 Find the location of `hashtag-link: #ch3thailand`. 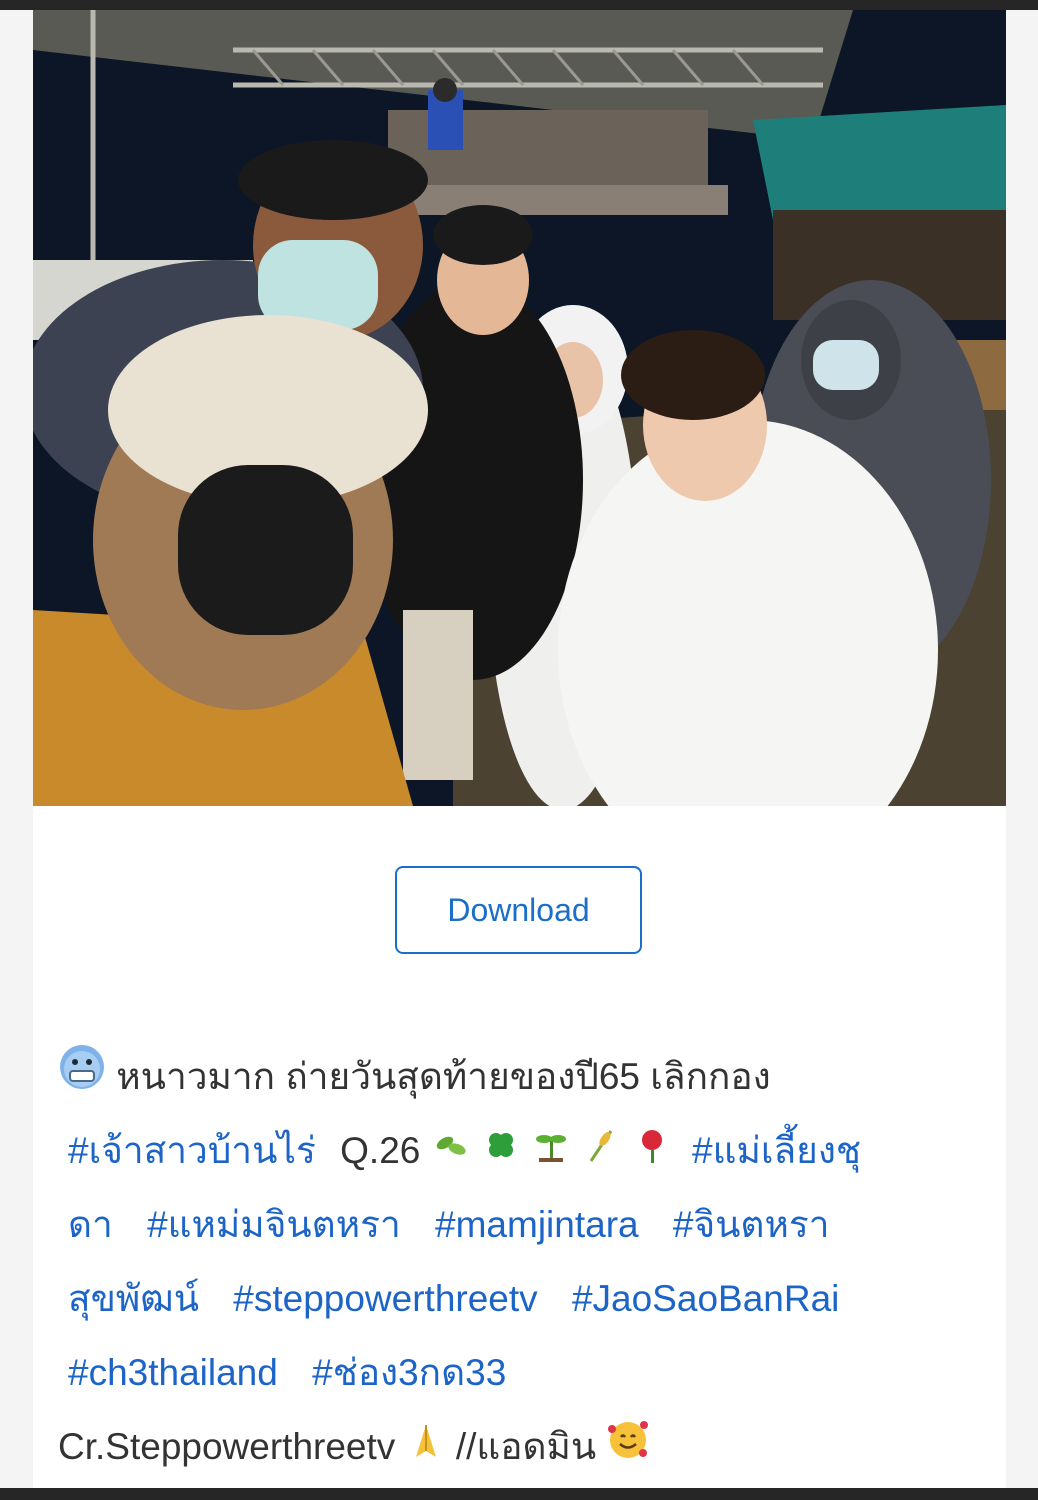

hashtag-link: #ch3thailand is located at coordinates (173, 1372).